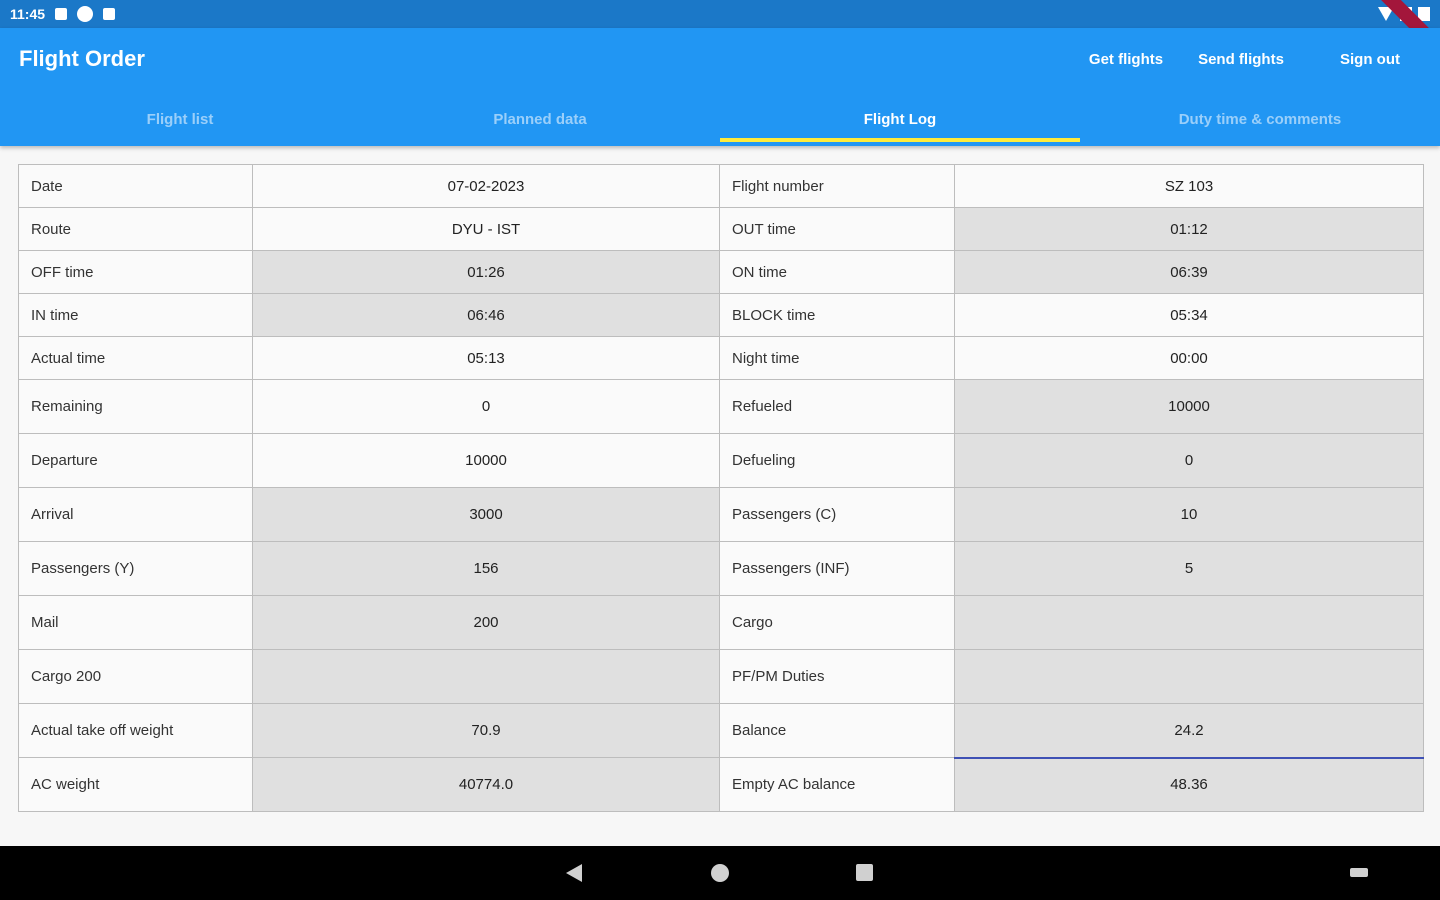 This screenshot has height=900, width=1440. Describe the element at coordinates (1189, 514) in the screenshot. I see `passengers-c-field: 10` at that location.